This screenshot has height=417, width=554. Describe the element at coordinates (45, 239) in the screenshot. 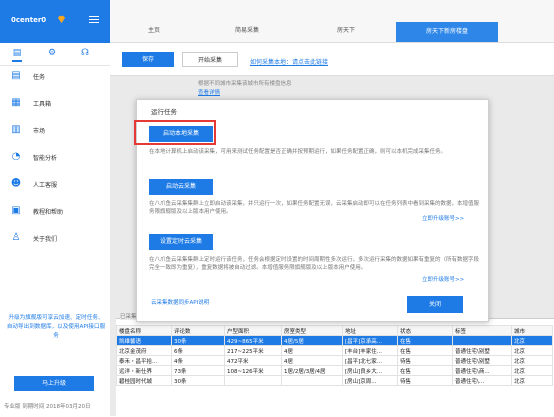

I see `sidebar-item-label: 关于我们` at that location.